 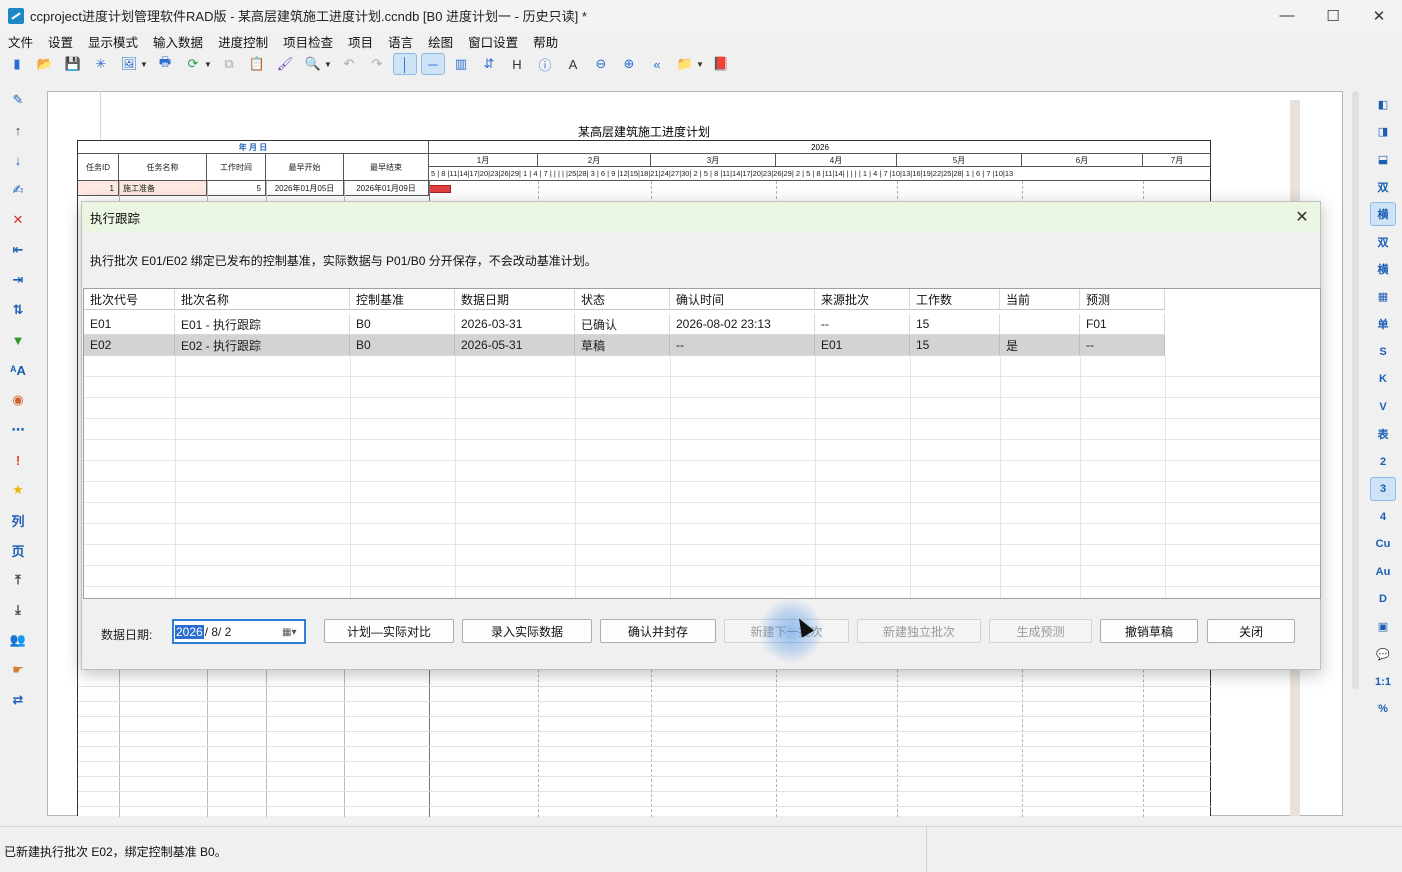 I want to click on copy-icon: ⧉, so click(x=229, y=64).